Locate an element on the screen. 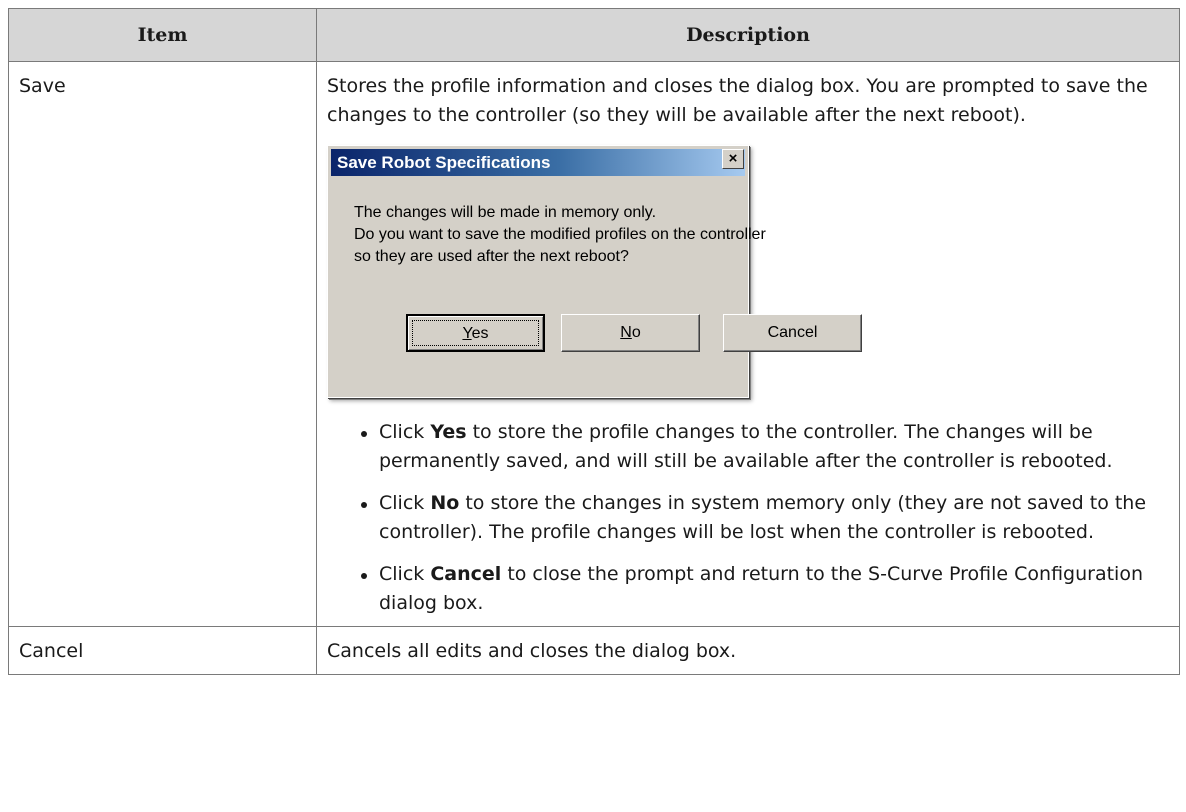 The image size is (1186, 812). bullet-keyword: Cancel is located at coordinates (466, 574).